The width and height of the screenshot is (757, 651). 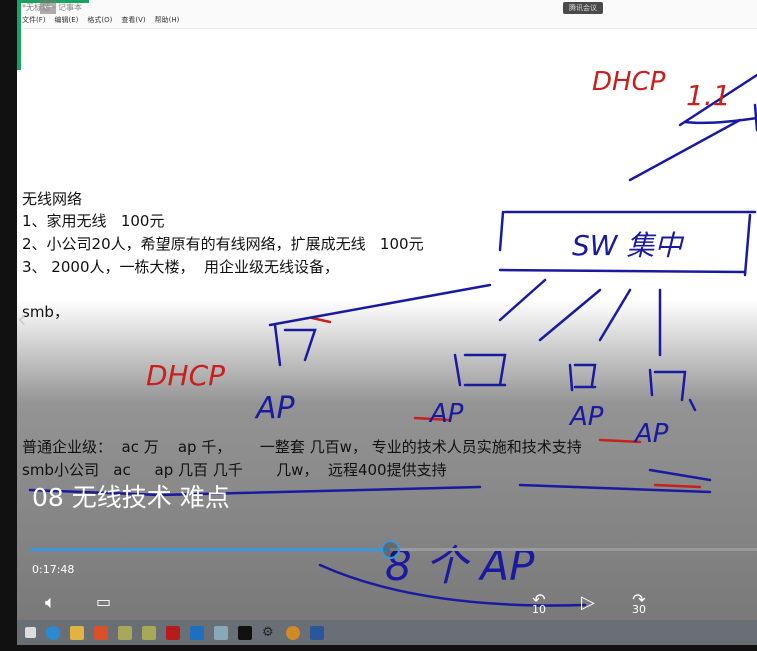 I want to click on volume-icon: 🔈︎, so click(x=50, y=602).